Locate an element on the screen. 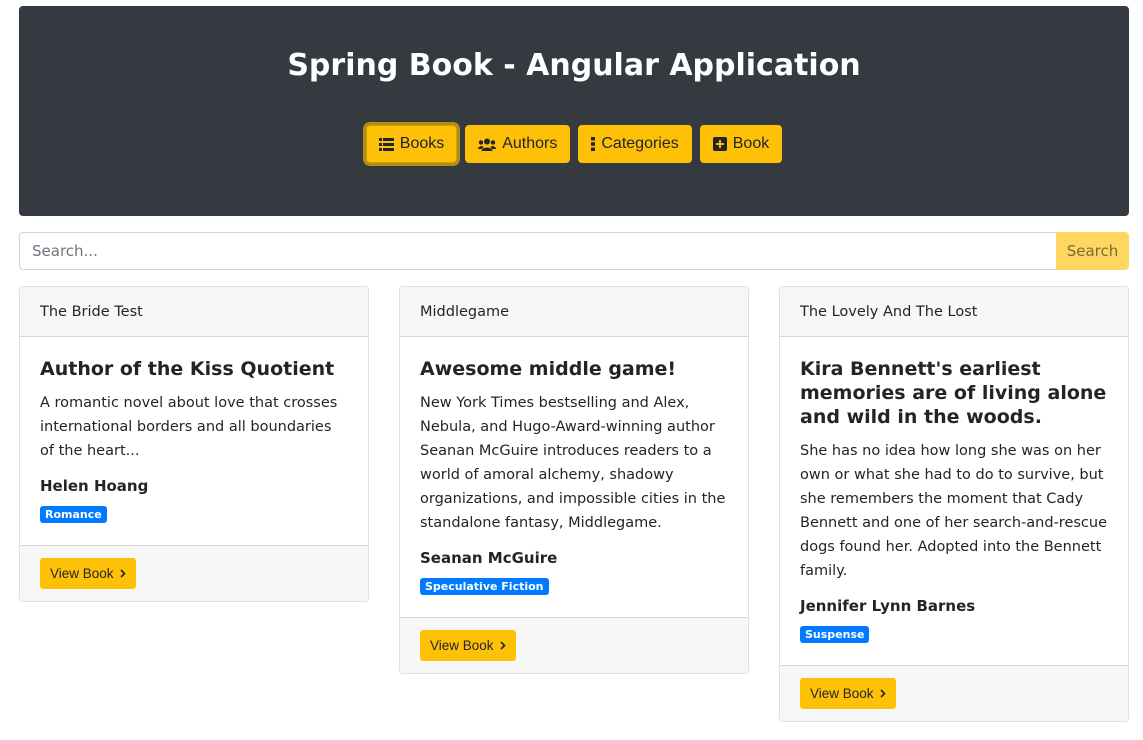 The width and height of the screenshot is (1143, 740). search-bar: Search is located at coordinates (574, 251).